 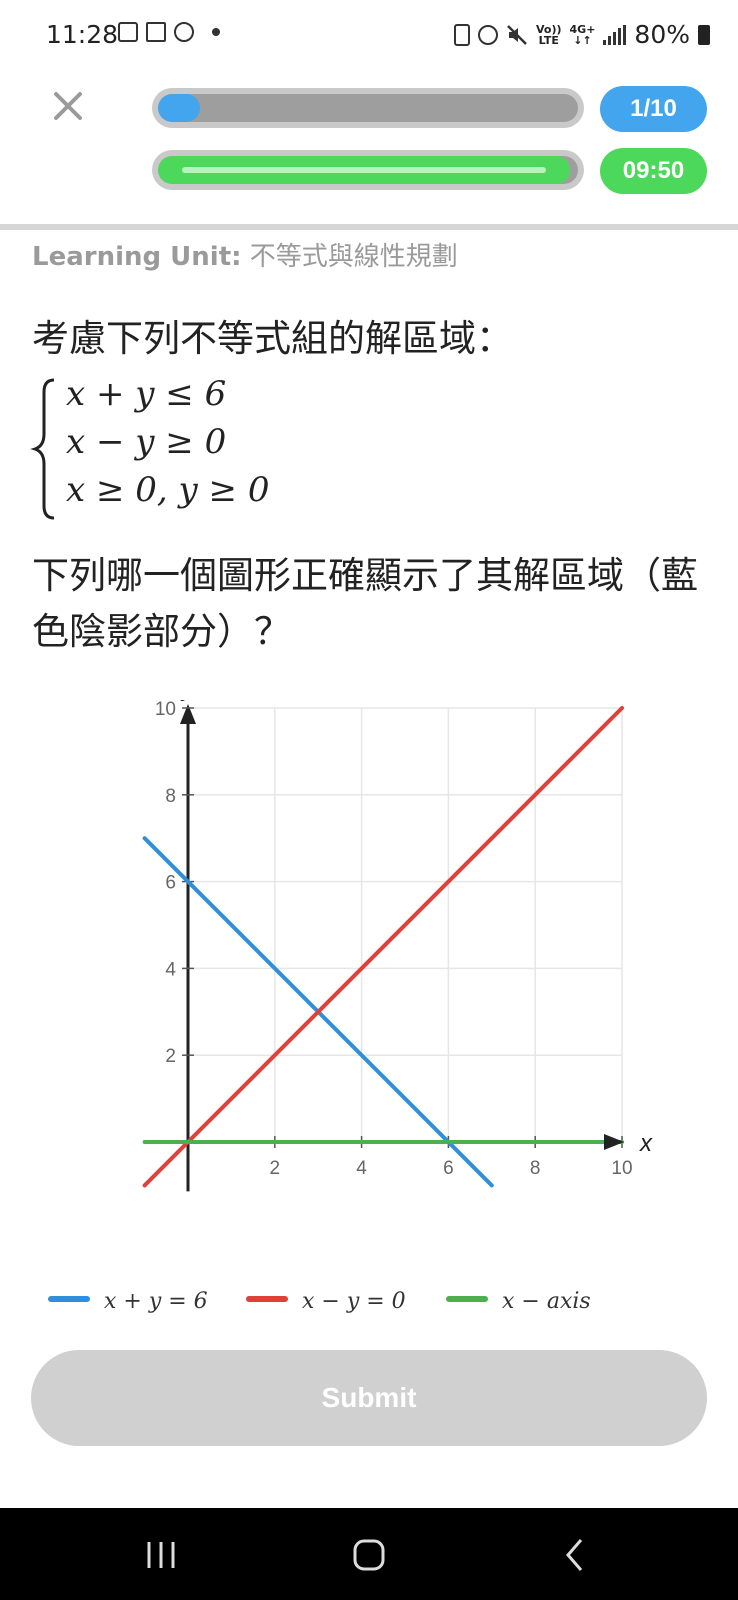 I want to click on more-notifications-icon, so click(x=216, y=32).